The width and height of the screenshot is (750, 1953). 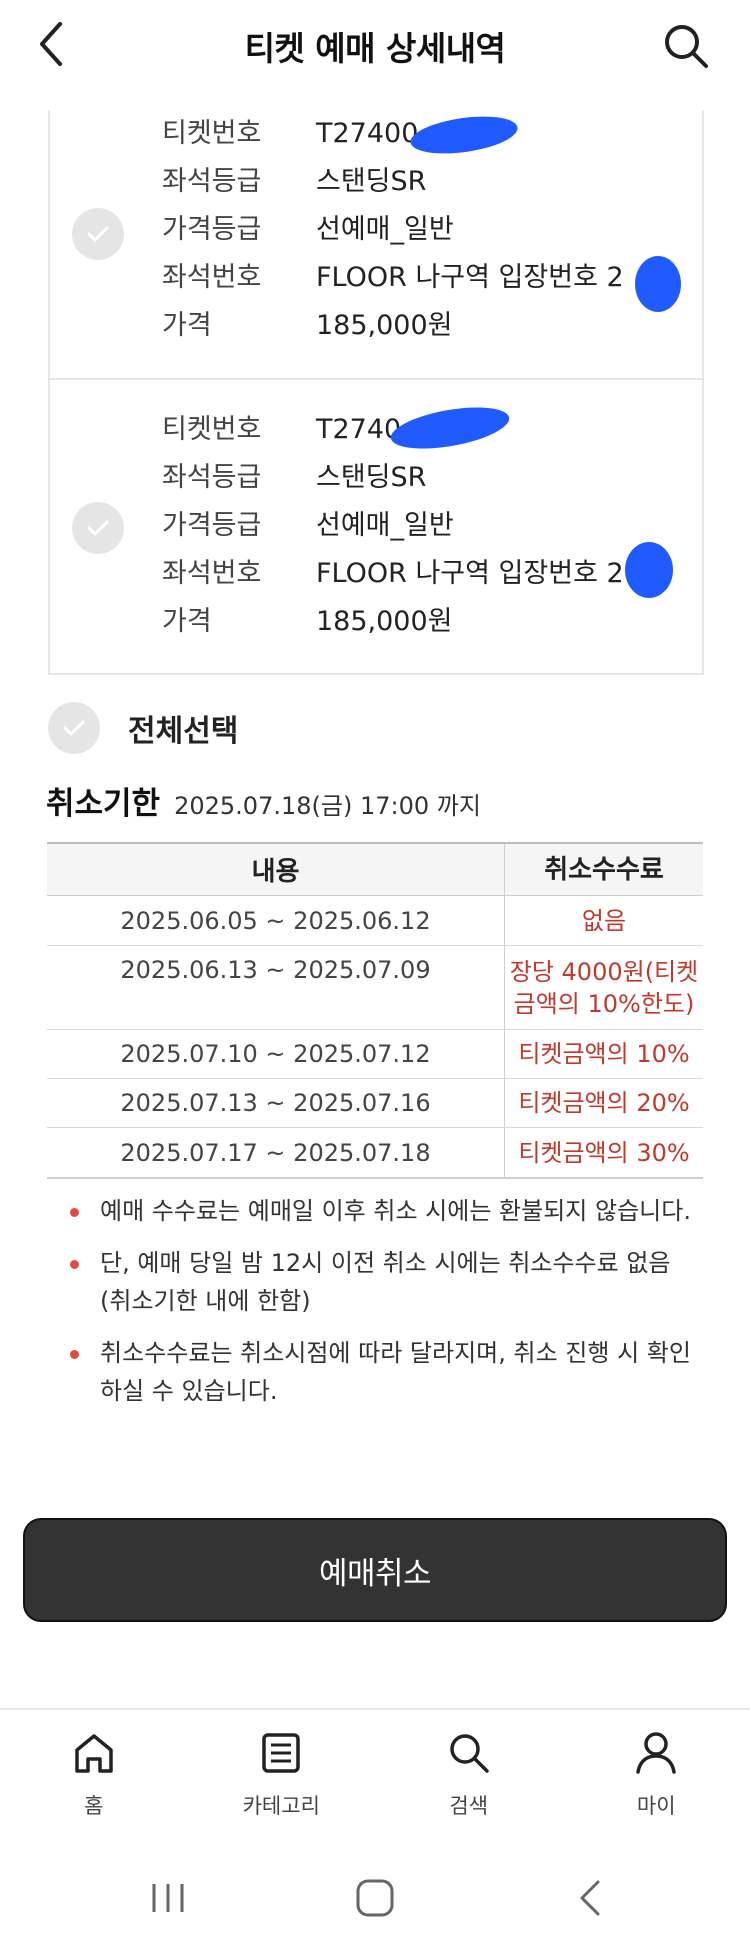 I want to click on nav-item-home: 홈, so click(x=94, y=1774).